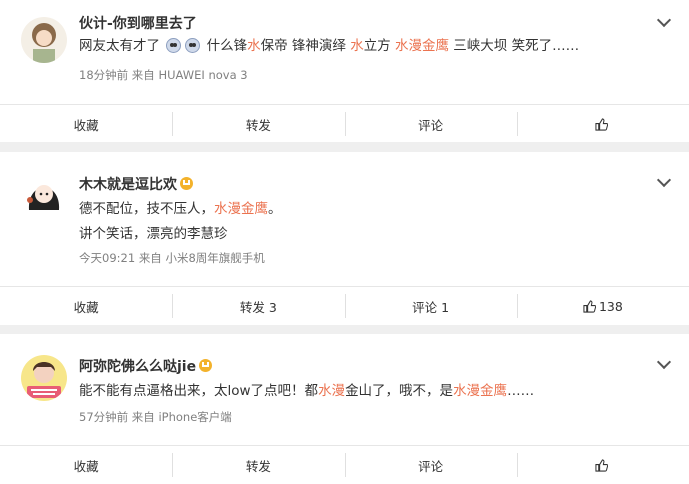  Describe the element at coordinates (180, 209) in the screenshot. I see `comment-text: 德不配位，技不压人，水漫金鹰。` at that location.